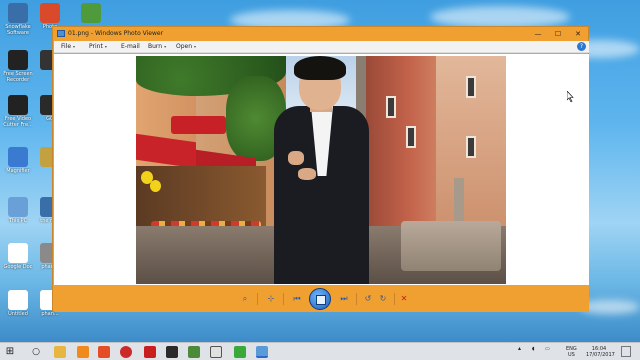  What do you see at coordinates (459, 202) in the screenshot?
I see `photo-fountain-pillar` at bounding box center [459, 202].